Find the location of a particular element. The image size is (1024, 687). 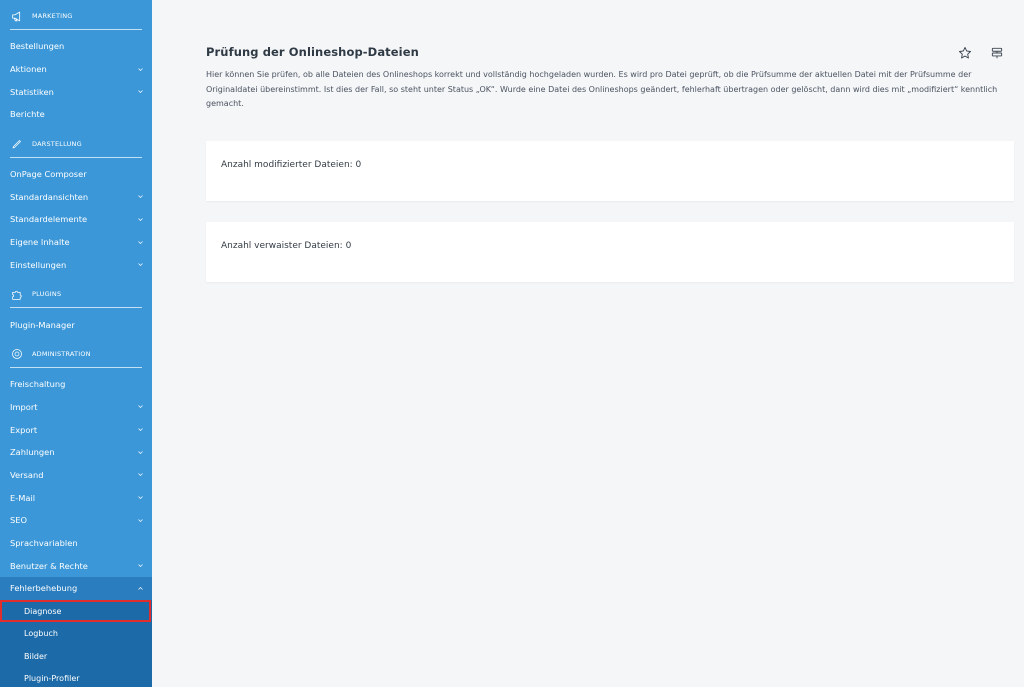

sidebar-item-freischaltung: Freischaltung is located at coordinates (76, 384).